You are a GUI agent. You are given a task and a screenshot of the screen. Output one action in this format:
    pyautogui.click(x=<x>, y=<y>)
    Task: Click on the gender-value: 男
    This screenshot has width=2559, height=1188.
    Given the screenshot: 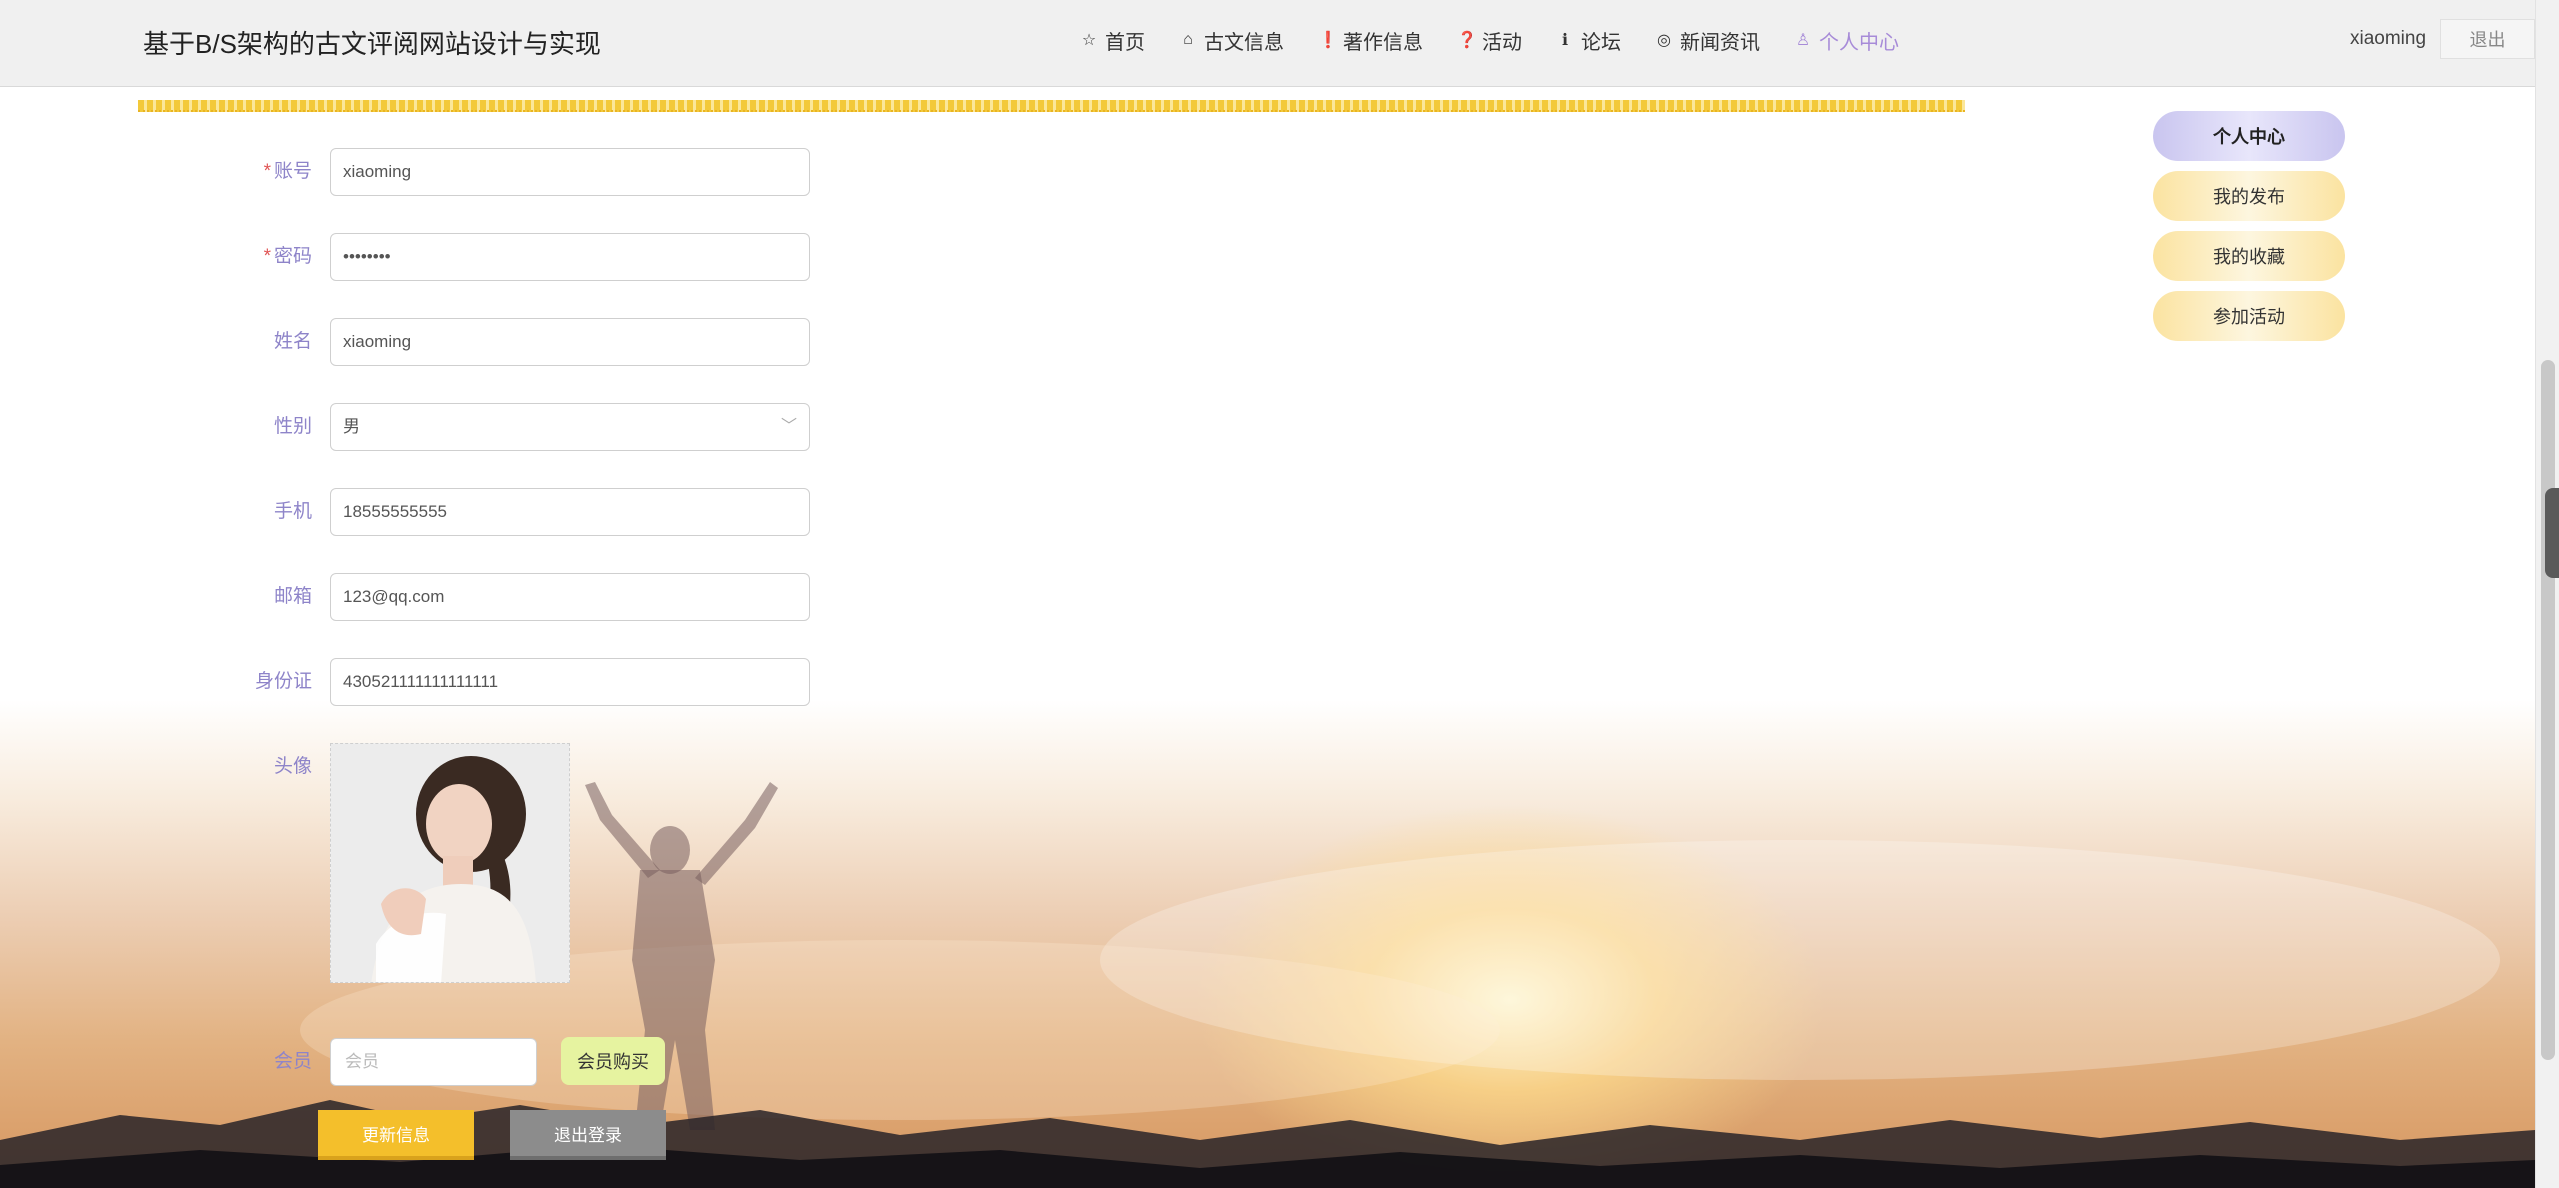 What is the action you would take?
    pyautogui.click(x=351, y=426)
    